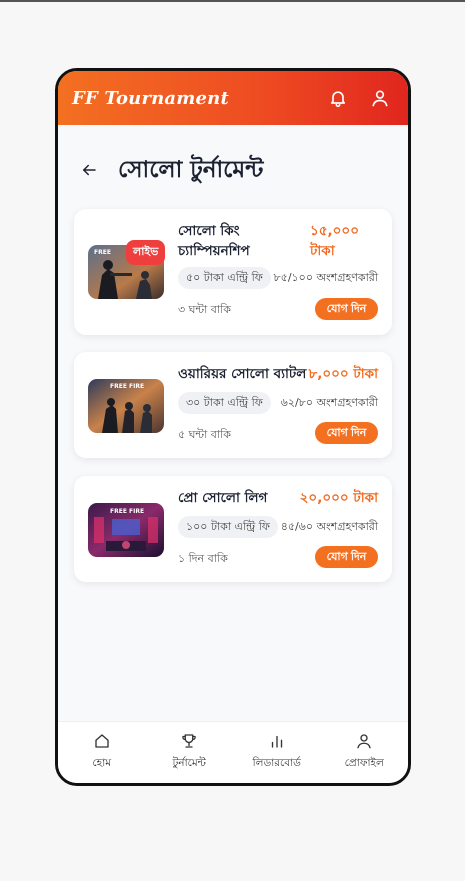  What do you see at coordinates (102, 741) in the screenshot?
I see `home-icon` at bounding box center [102, 741].